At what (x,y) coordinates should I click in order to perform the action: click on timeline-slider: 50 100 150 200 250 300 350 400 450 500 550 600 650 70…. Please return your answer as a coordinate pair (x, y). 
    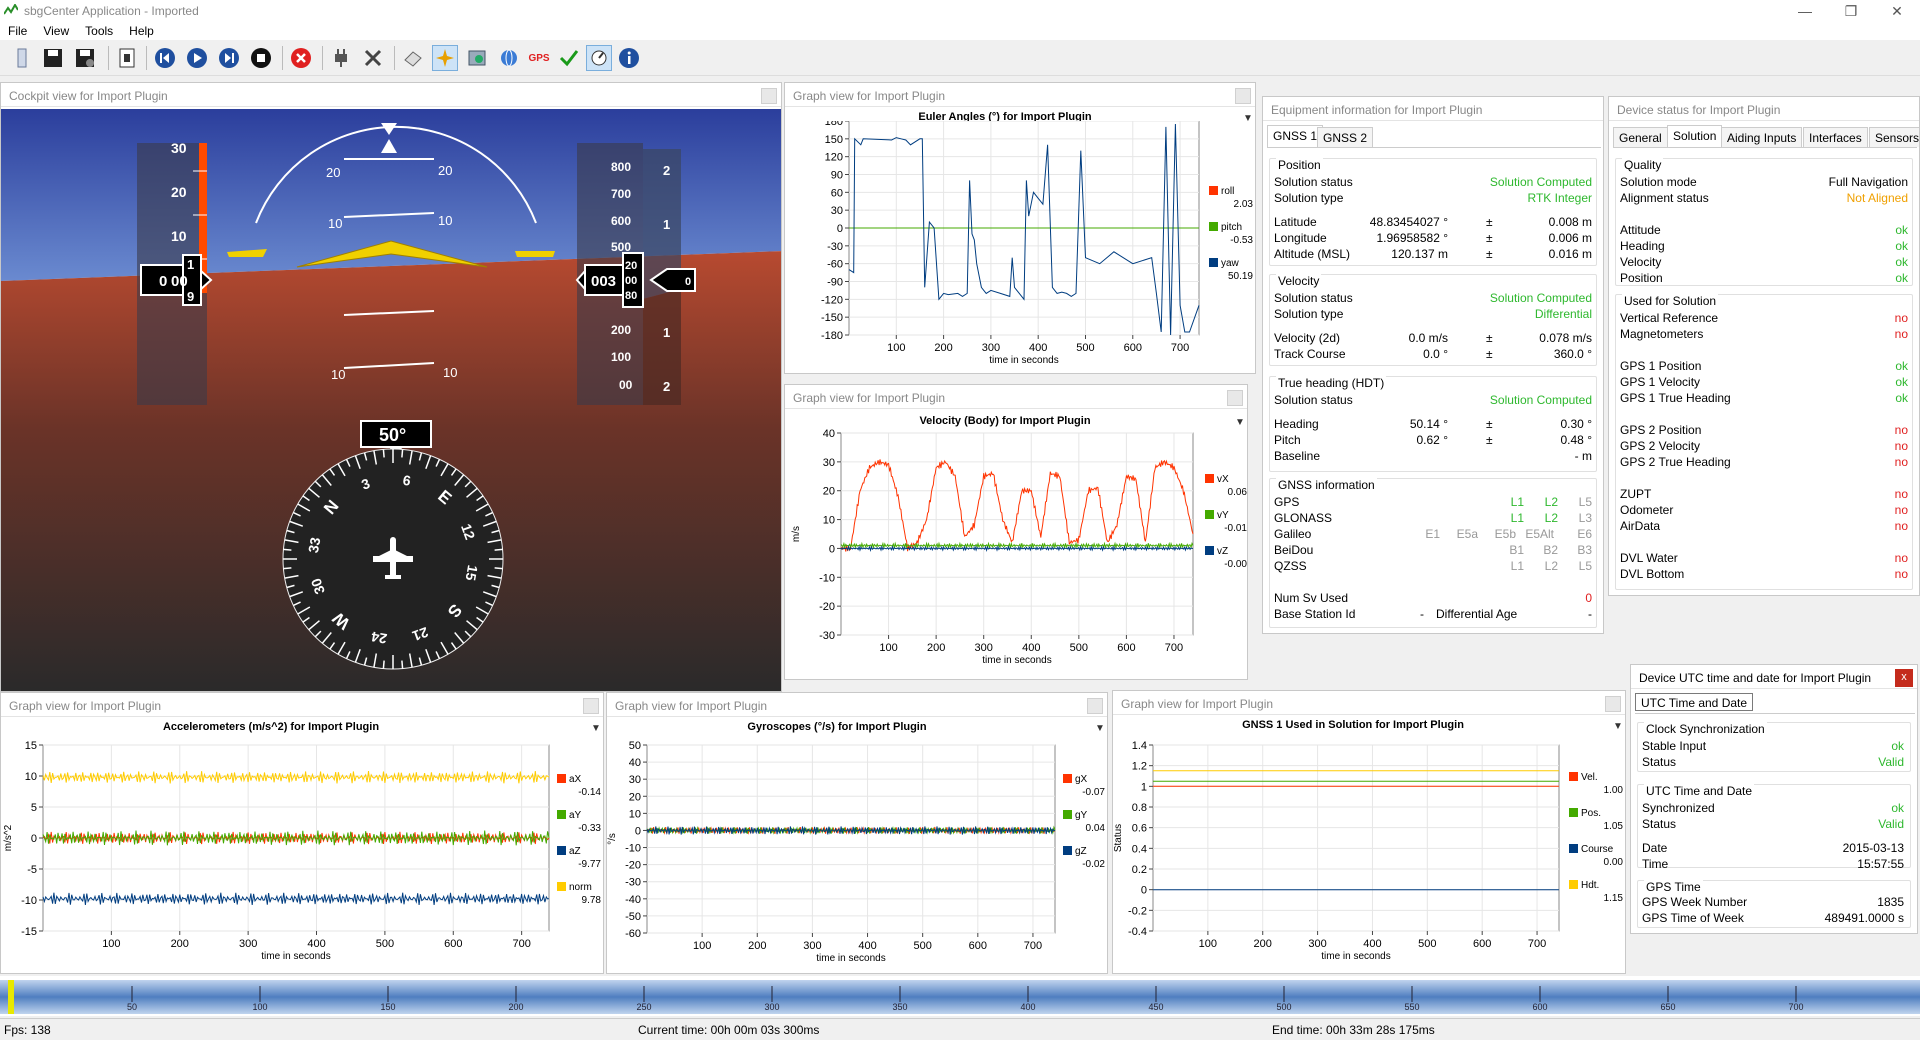
    Looking at the image, I should click on (960, 996).